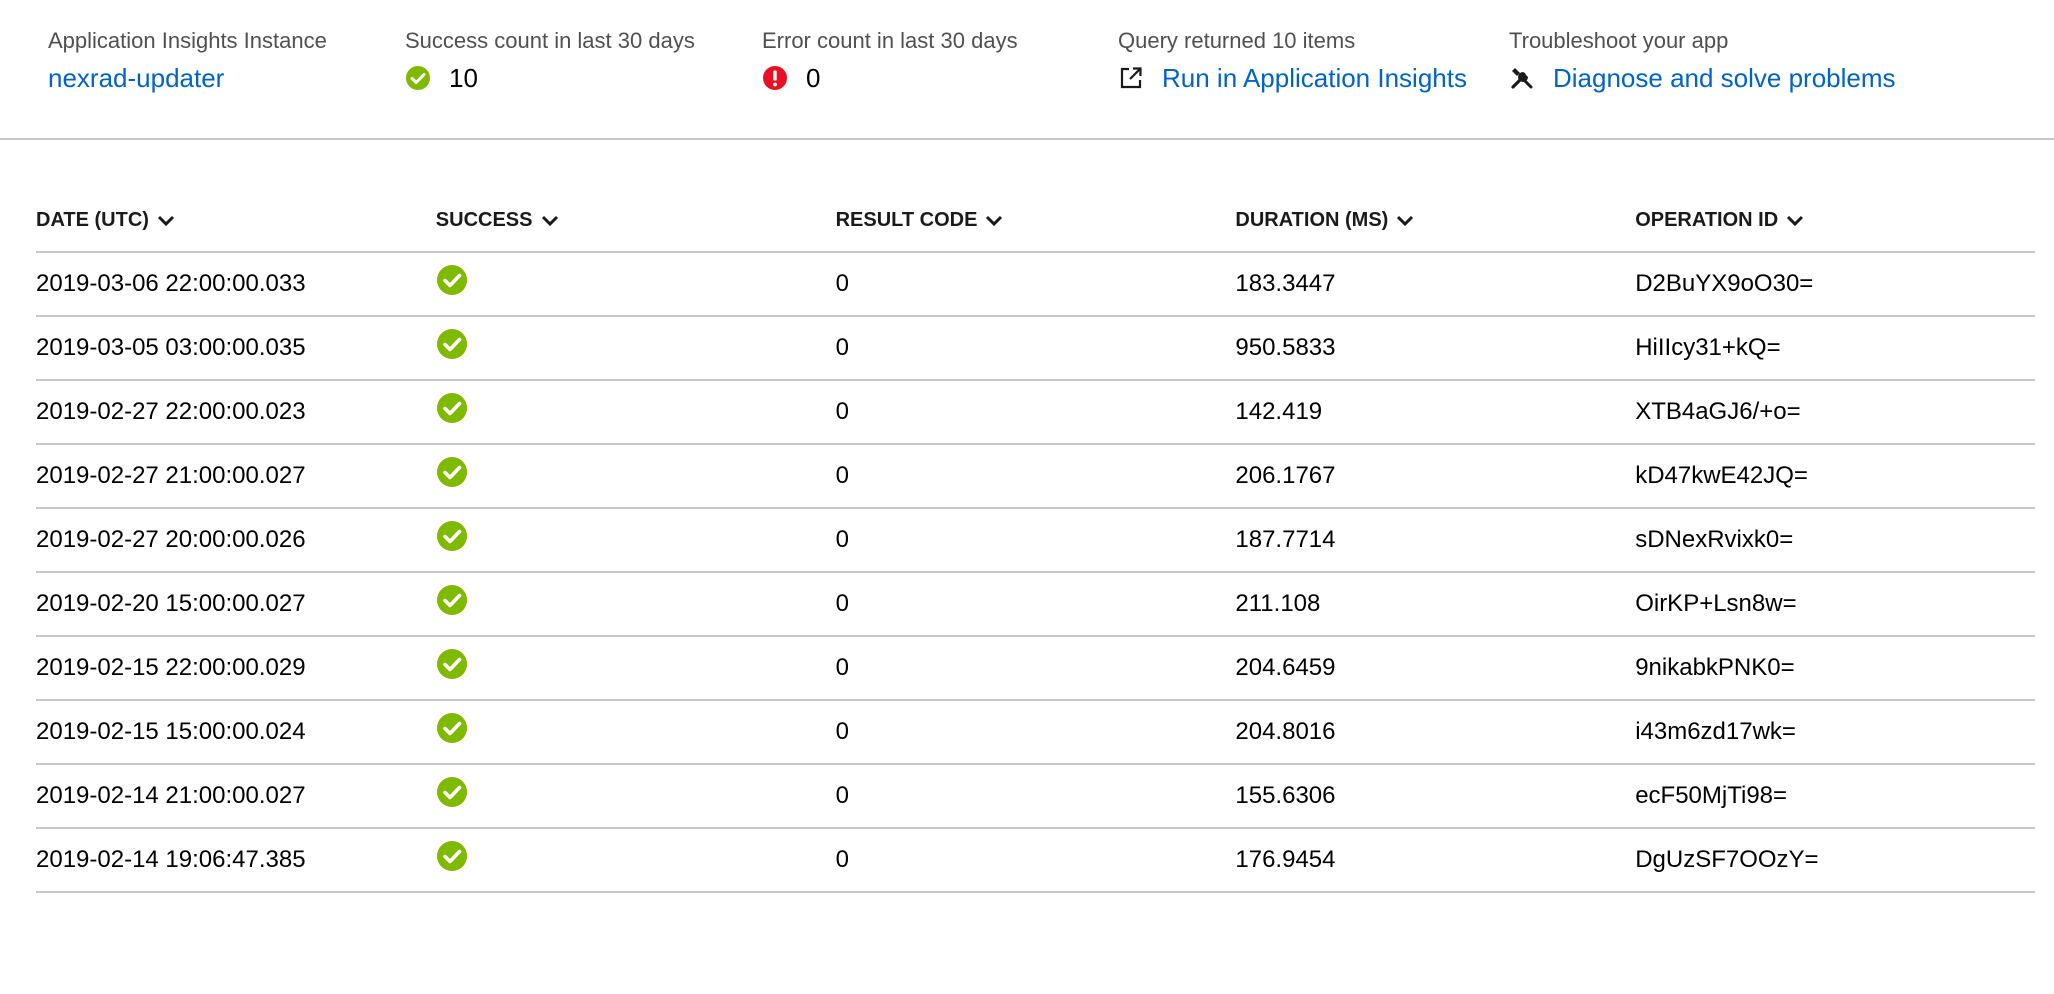 This screenshot has height=994, width=2054. What do you see at coordinates (1278, 603) in the screenshot?
I see `duration-cell: 211.108` at bounding box center [1278, 603].